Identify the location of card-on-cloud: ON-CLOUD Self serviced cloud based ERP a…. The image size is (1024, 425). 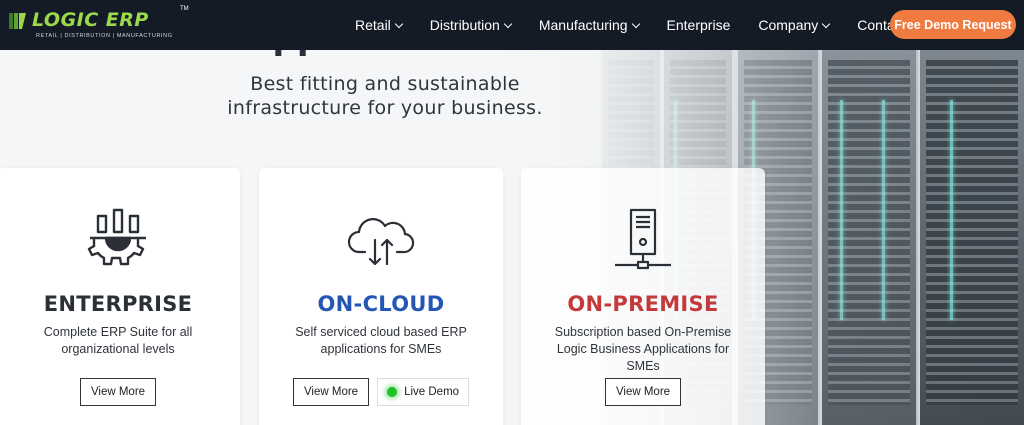
(381, 296).